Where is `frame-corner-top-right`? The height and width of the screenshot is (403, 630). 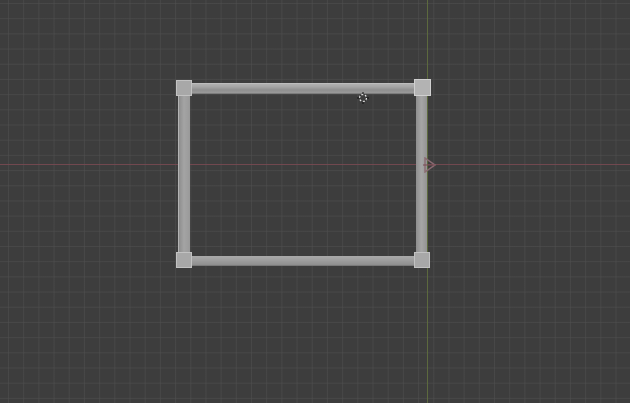 frame-corner-top-right is located at coordinates (422, 87).